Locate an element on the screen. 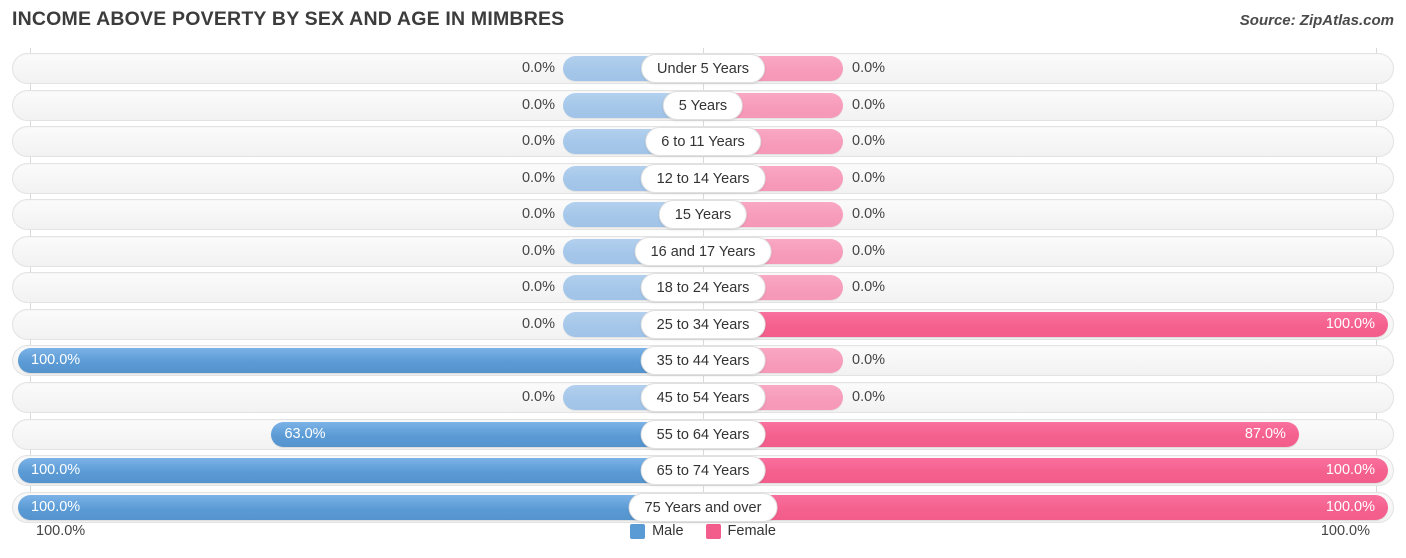 This screenshot has height=558, width=1406. table-row: 0.0% 0.0% 15 Years is located at coordinates (703, 215).